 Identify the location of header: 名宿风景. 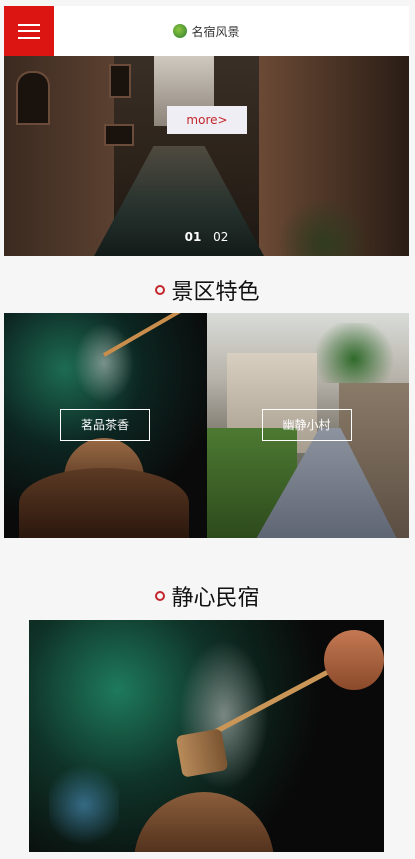
(206, 31).